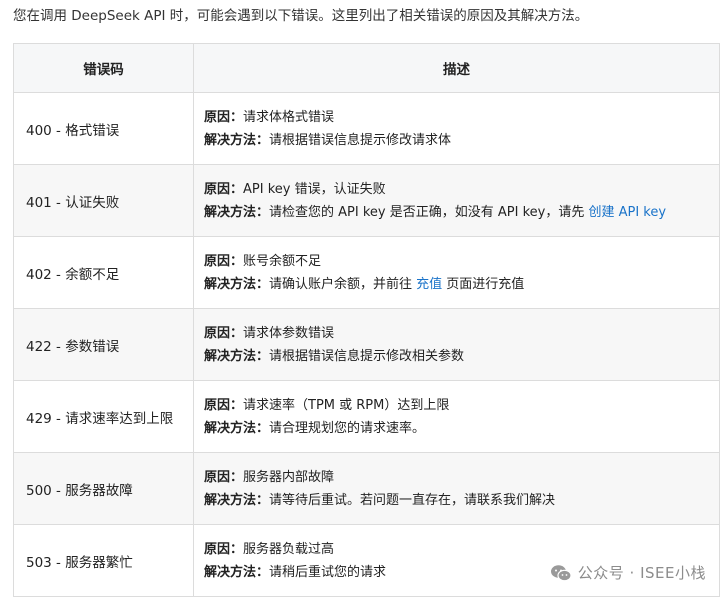 The image size is (728, 599). Describe the element at coordinates (103, 200) in the screenshot. I see `error-code-cell: 401 - 认证失败` at that location.